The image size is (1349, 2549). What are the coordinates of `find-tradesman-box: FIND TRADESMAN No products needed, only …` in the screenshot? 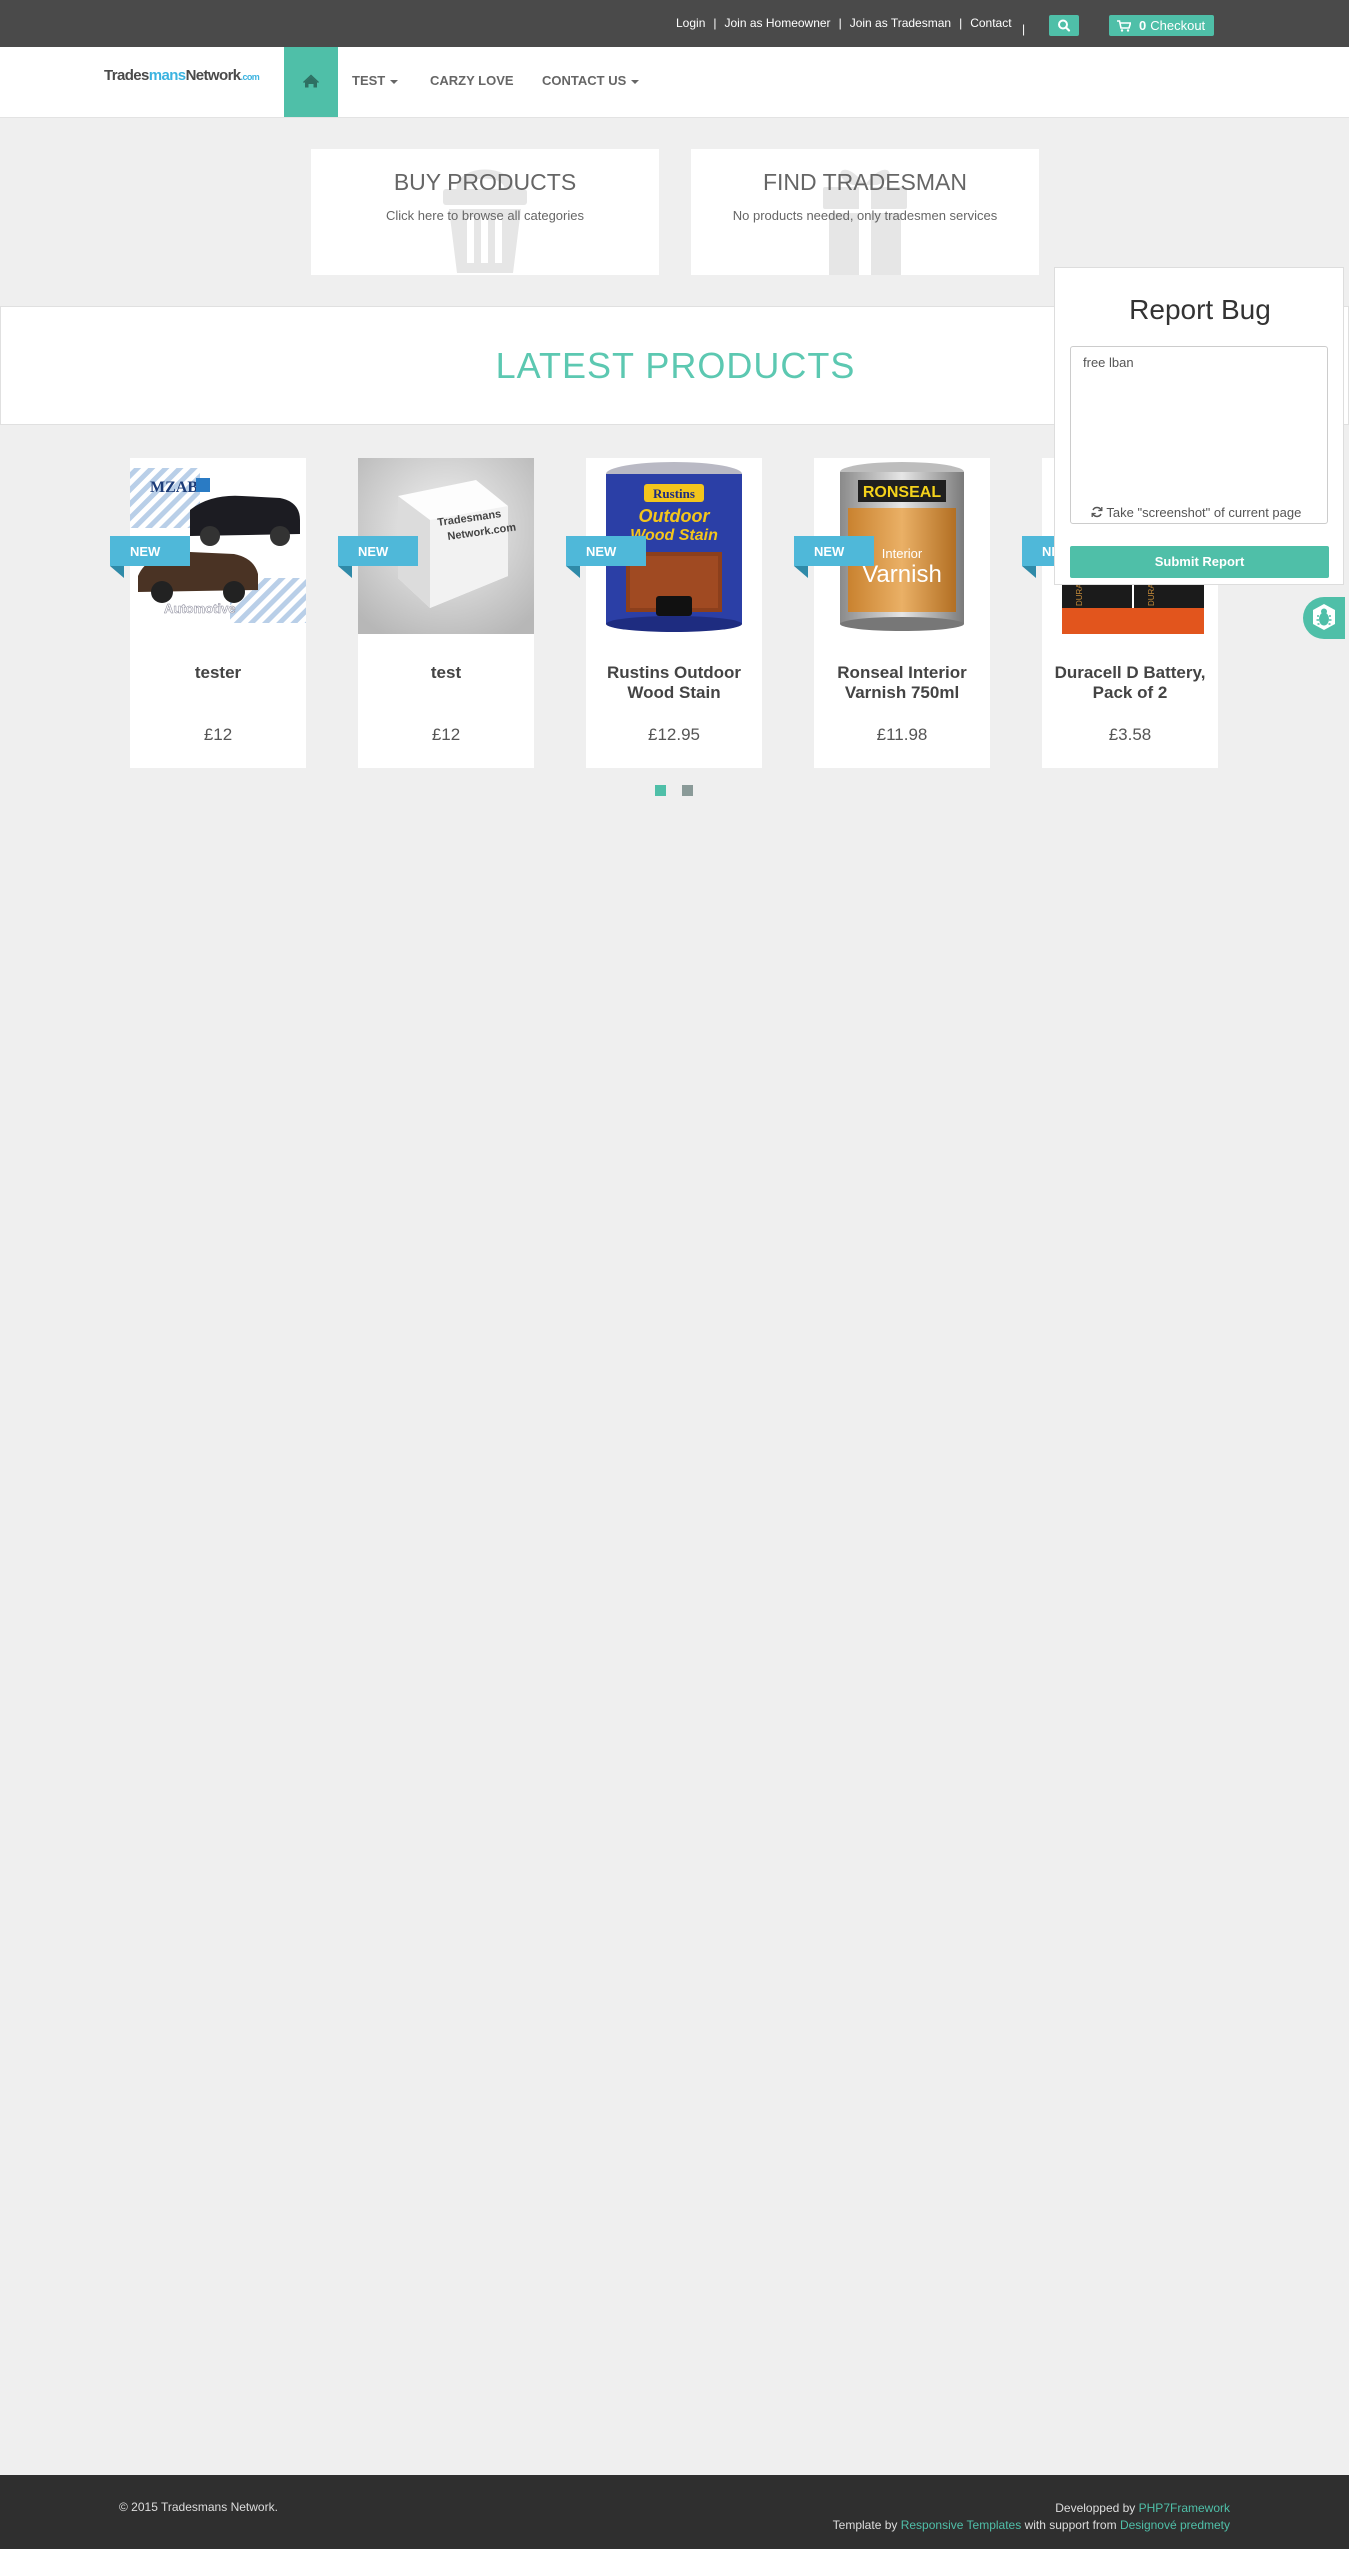 It's located at (865, 212).